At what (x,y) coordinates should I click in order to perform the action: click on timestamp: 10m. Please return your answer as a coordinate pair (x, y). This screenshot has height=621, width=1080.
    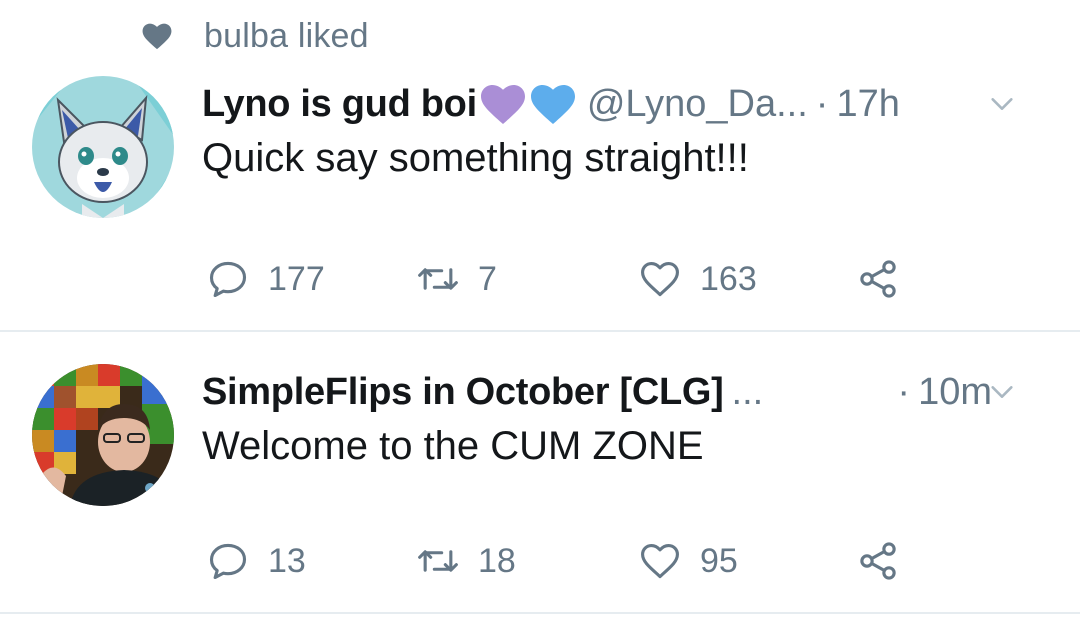
    Looking at the image, I should click on (955, 392).